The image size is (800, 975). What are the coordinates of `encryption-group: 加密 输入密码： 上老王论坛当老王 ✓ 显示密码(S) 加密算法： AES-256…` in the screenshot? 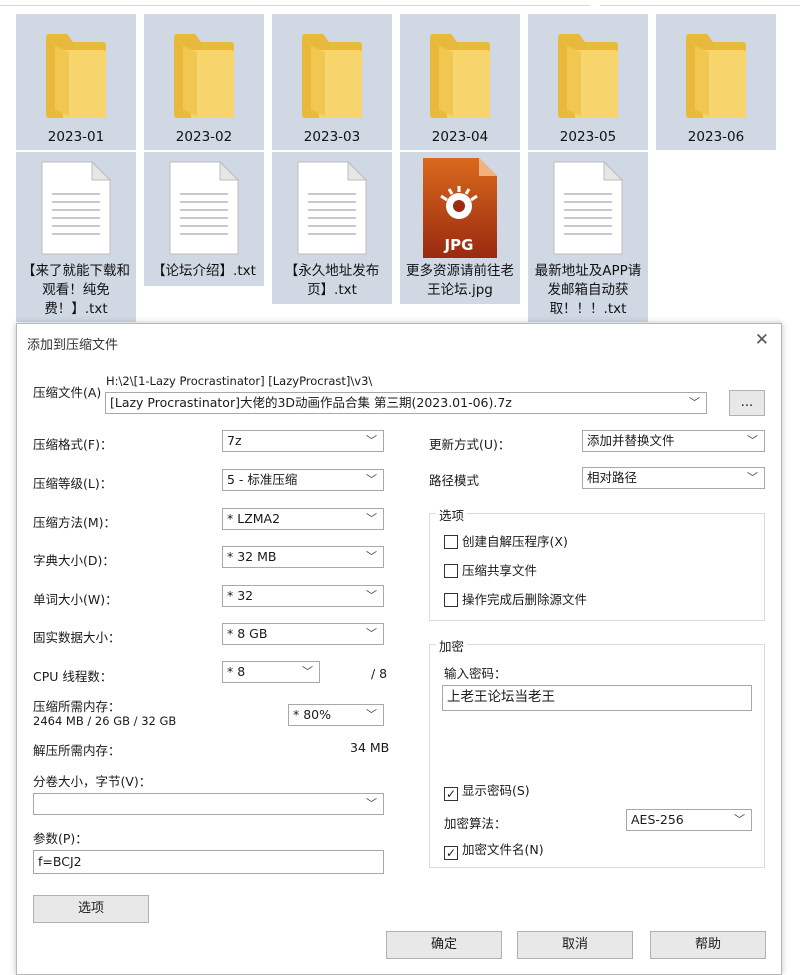 It's located at (597, 752).